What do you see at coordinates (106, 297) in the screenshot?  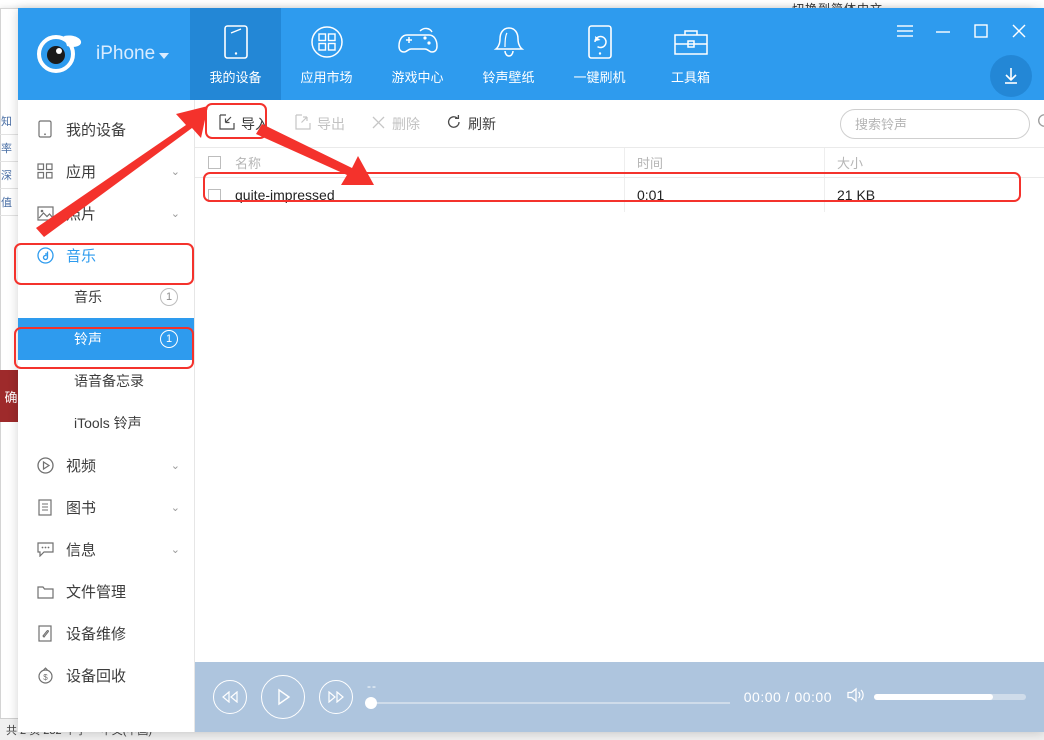 I see `sidebar-subitem-music: 音乐 1` at bounding box center [106, 297].